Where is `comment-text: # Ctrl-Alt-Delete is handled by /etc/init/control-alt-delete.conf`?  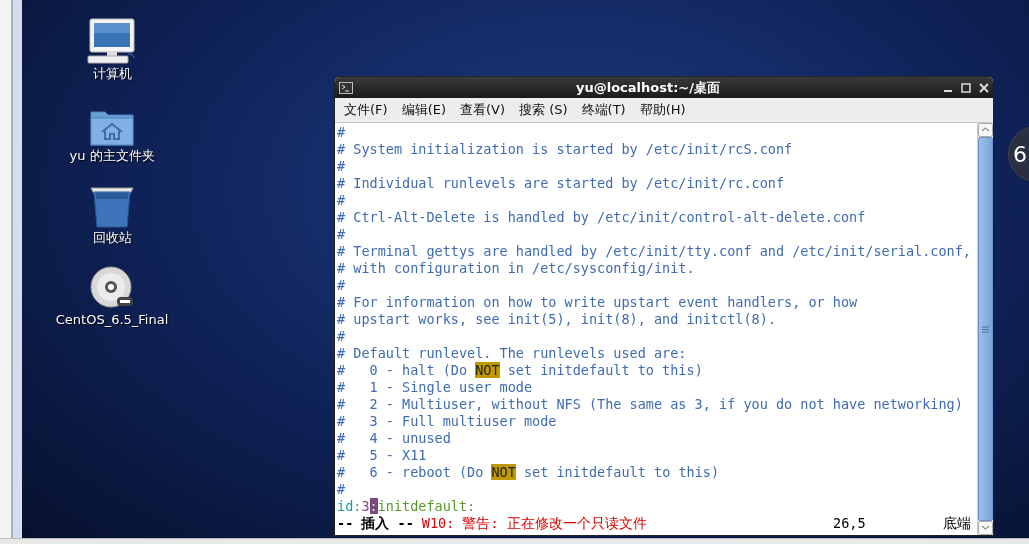 comment-text: # Ctrl-Alt-Delete is handled by /etc/init/control-alt-delete.conf is located at coordinates (601, 217).